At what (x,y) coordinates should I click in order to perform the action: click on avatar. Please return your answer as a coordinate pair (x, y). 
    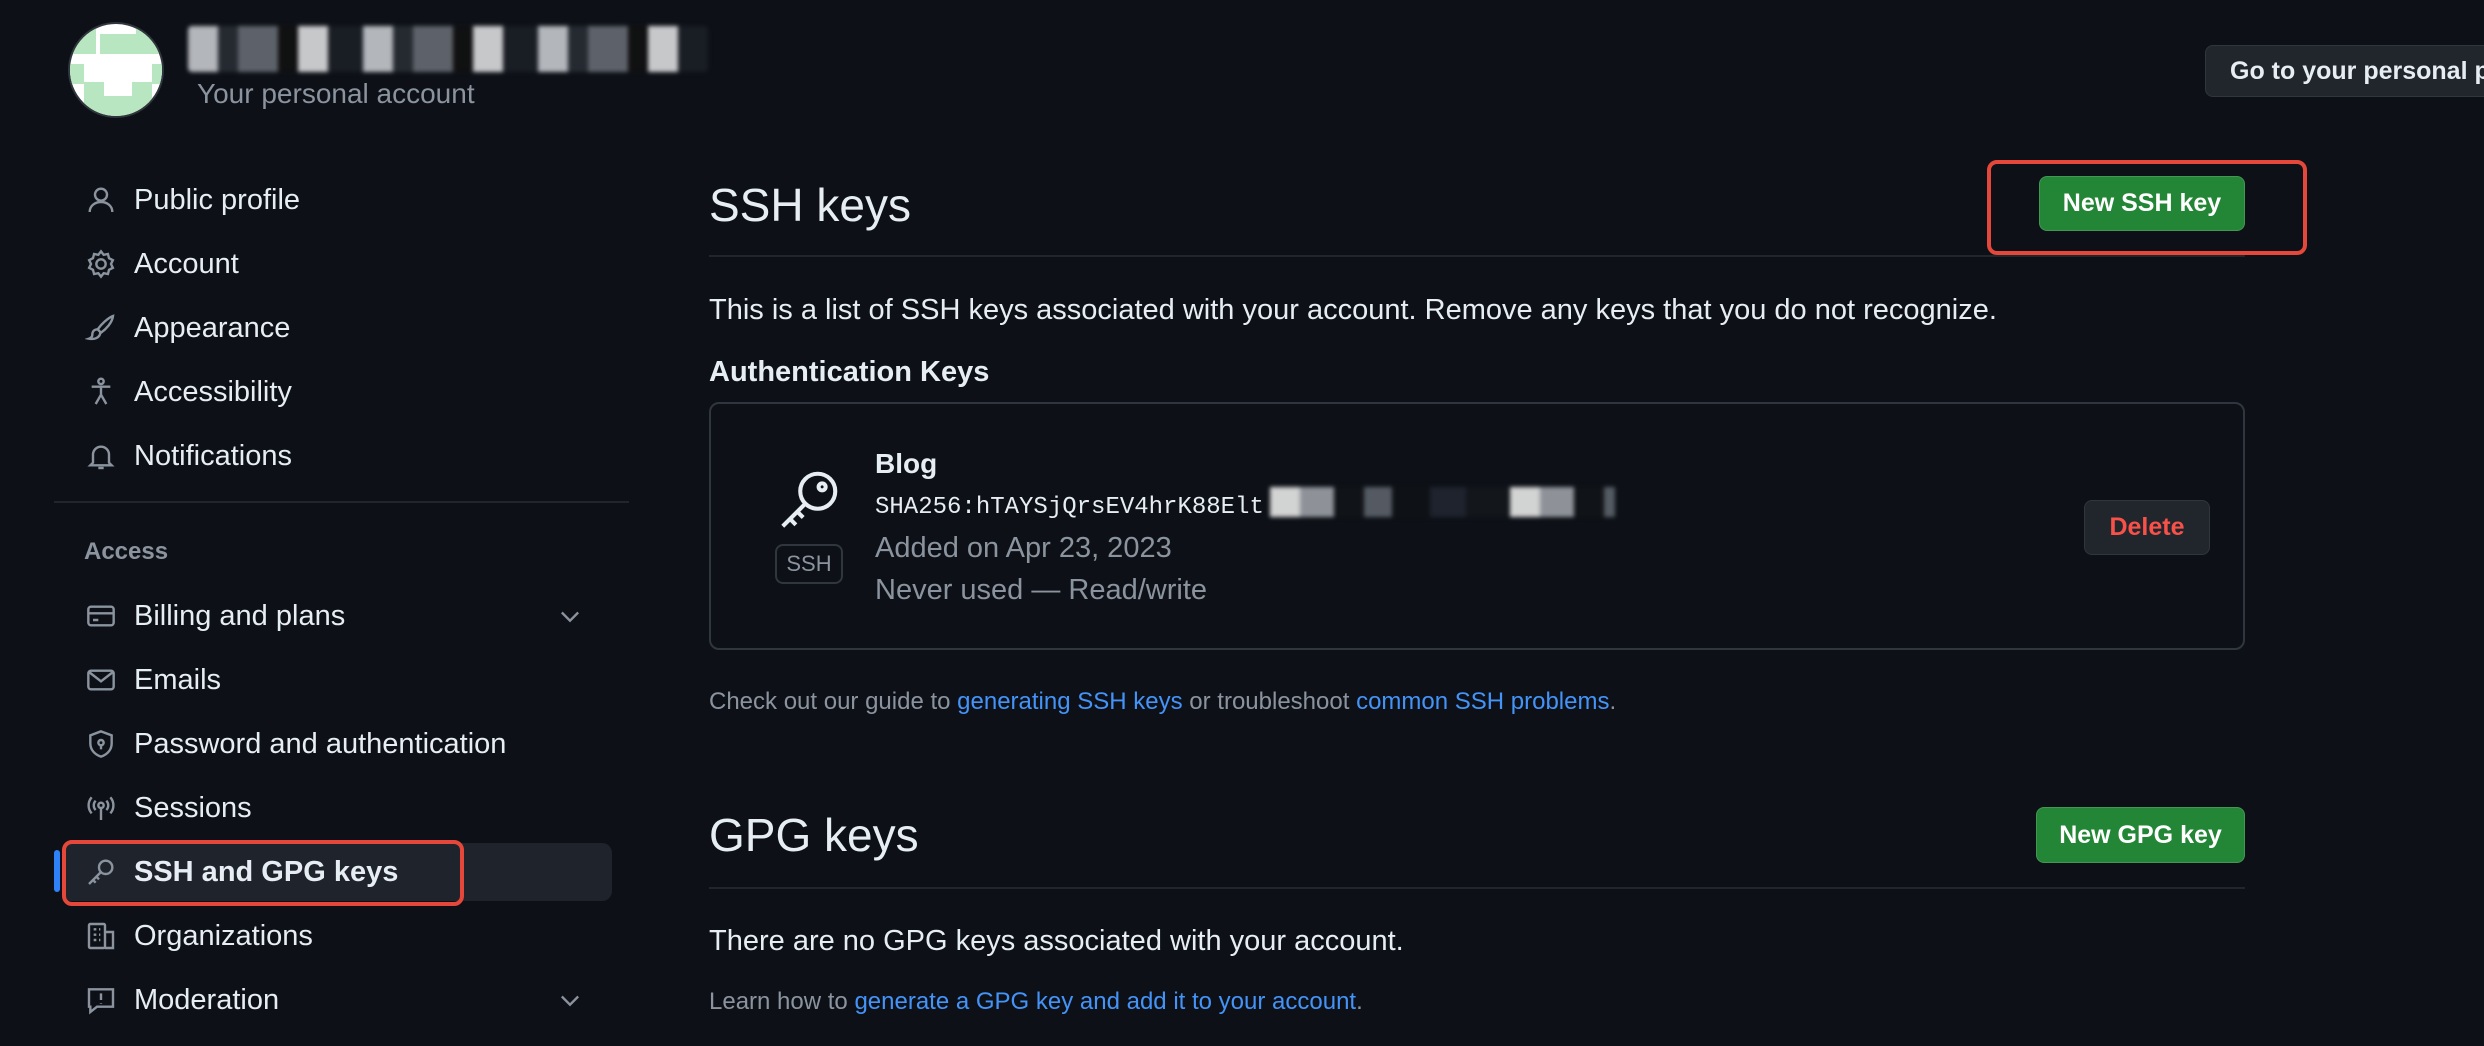
    Looking at the image, I should click on (116, 70).